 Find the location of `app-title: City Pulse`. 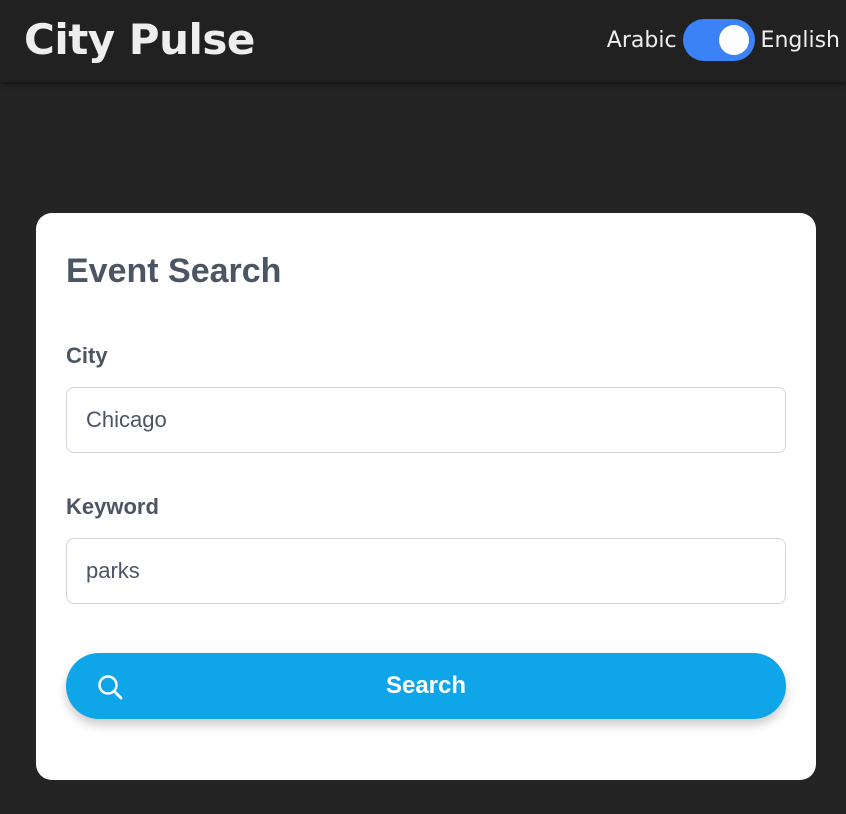

app-title: City Pulse is located at coordinates (139, 39).